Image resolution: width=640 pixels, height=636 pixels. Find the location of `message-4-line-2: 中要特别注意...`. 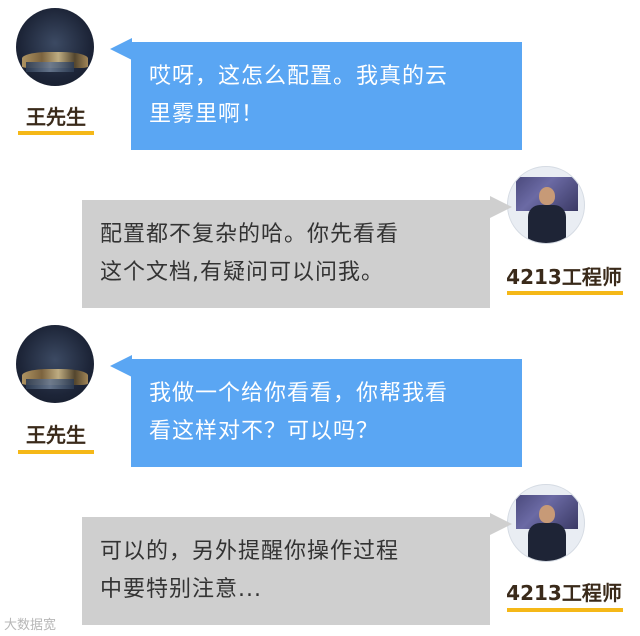

message-4-line-2: 中要特别注意... is located at coordinates (181, 589).